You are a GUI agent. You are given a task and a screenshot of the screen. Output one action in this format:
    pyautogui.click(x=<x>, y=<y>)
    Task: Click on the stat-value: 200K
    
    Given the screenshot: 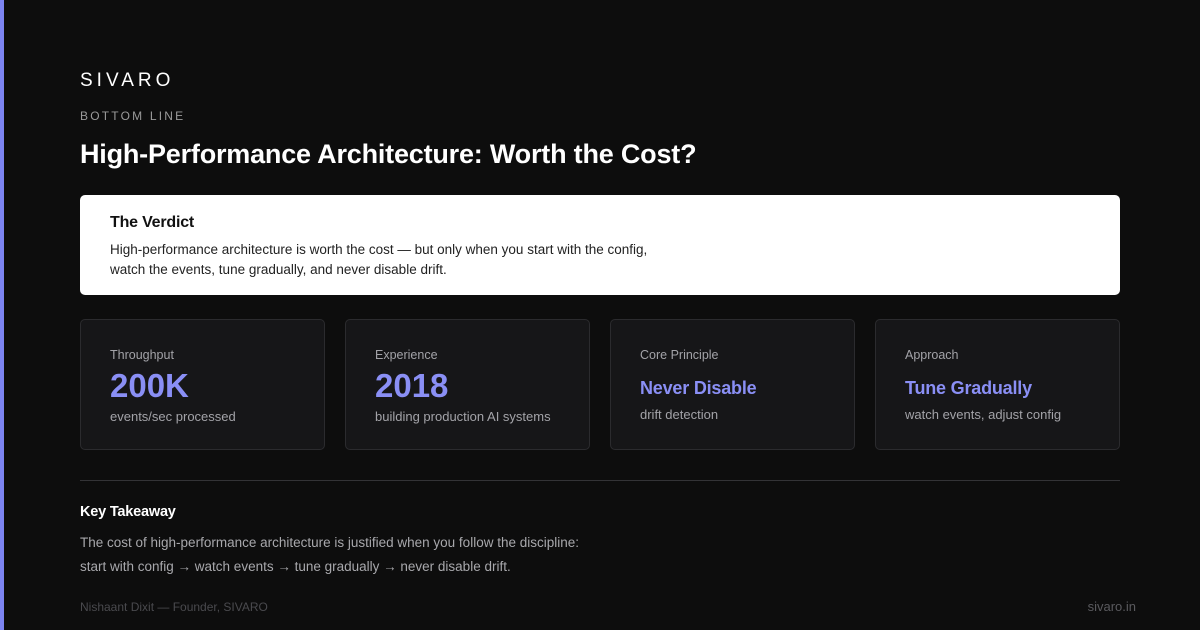 What is the action you would take?
    pyautogui.click(x=149, y=385)
    